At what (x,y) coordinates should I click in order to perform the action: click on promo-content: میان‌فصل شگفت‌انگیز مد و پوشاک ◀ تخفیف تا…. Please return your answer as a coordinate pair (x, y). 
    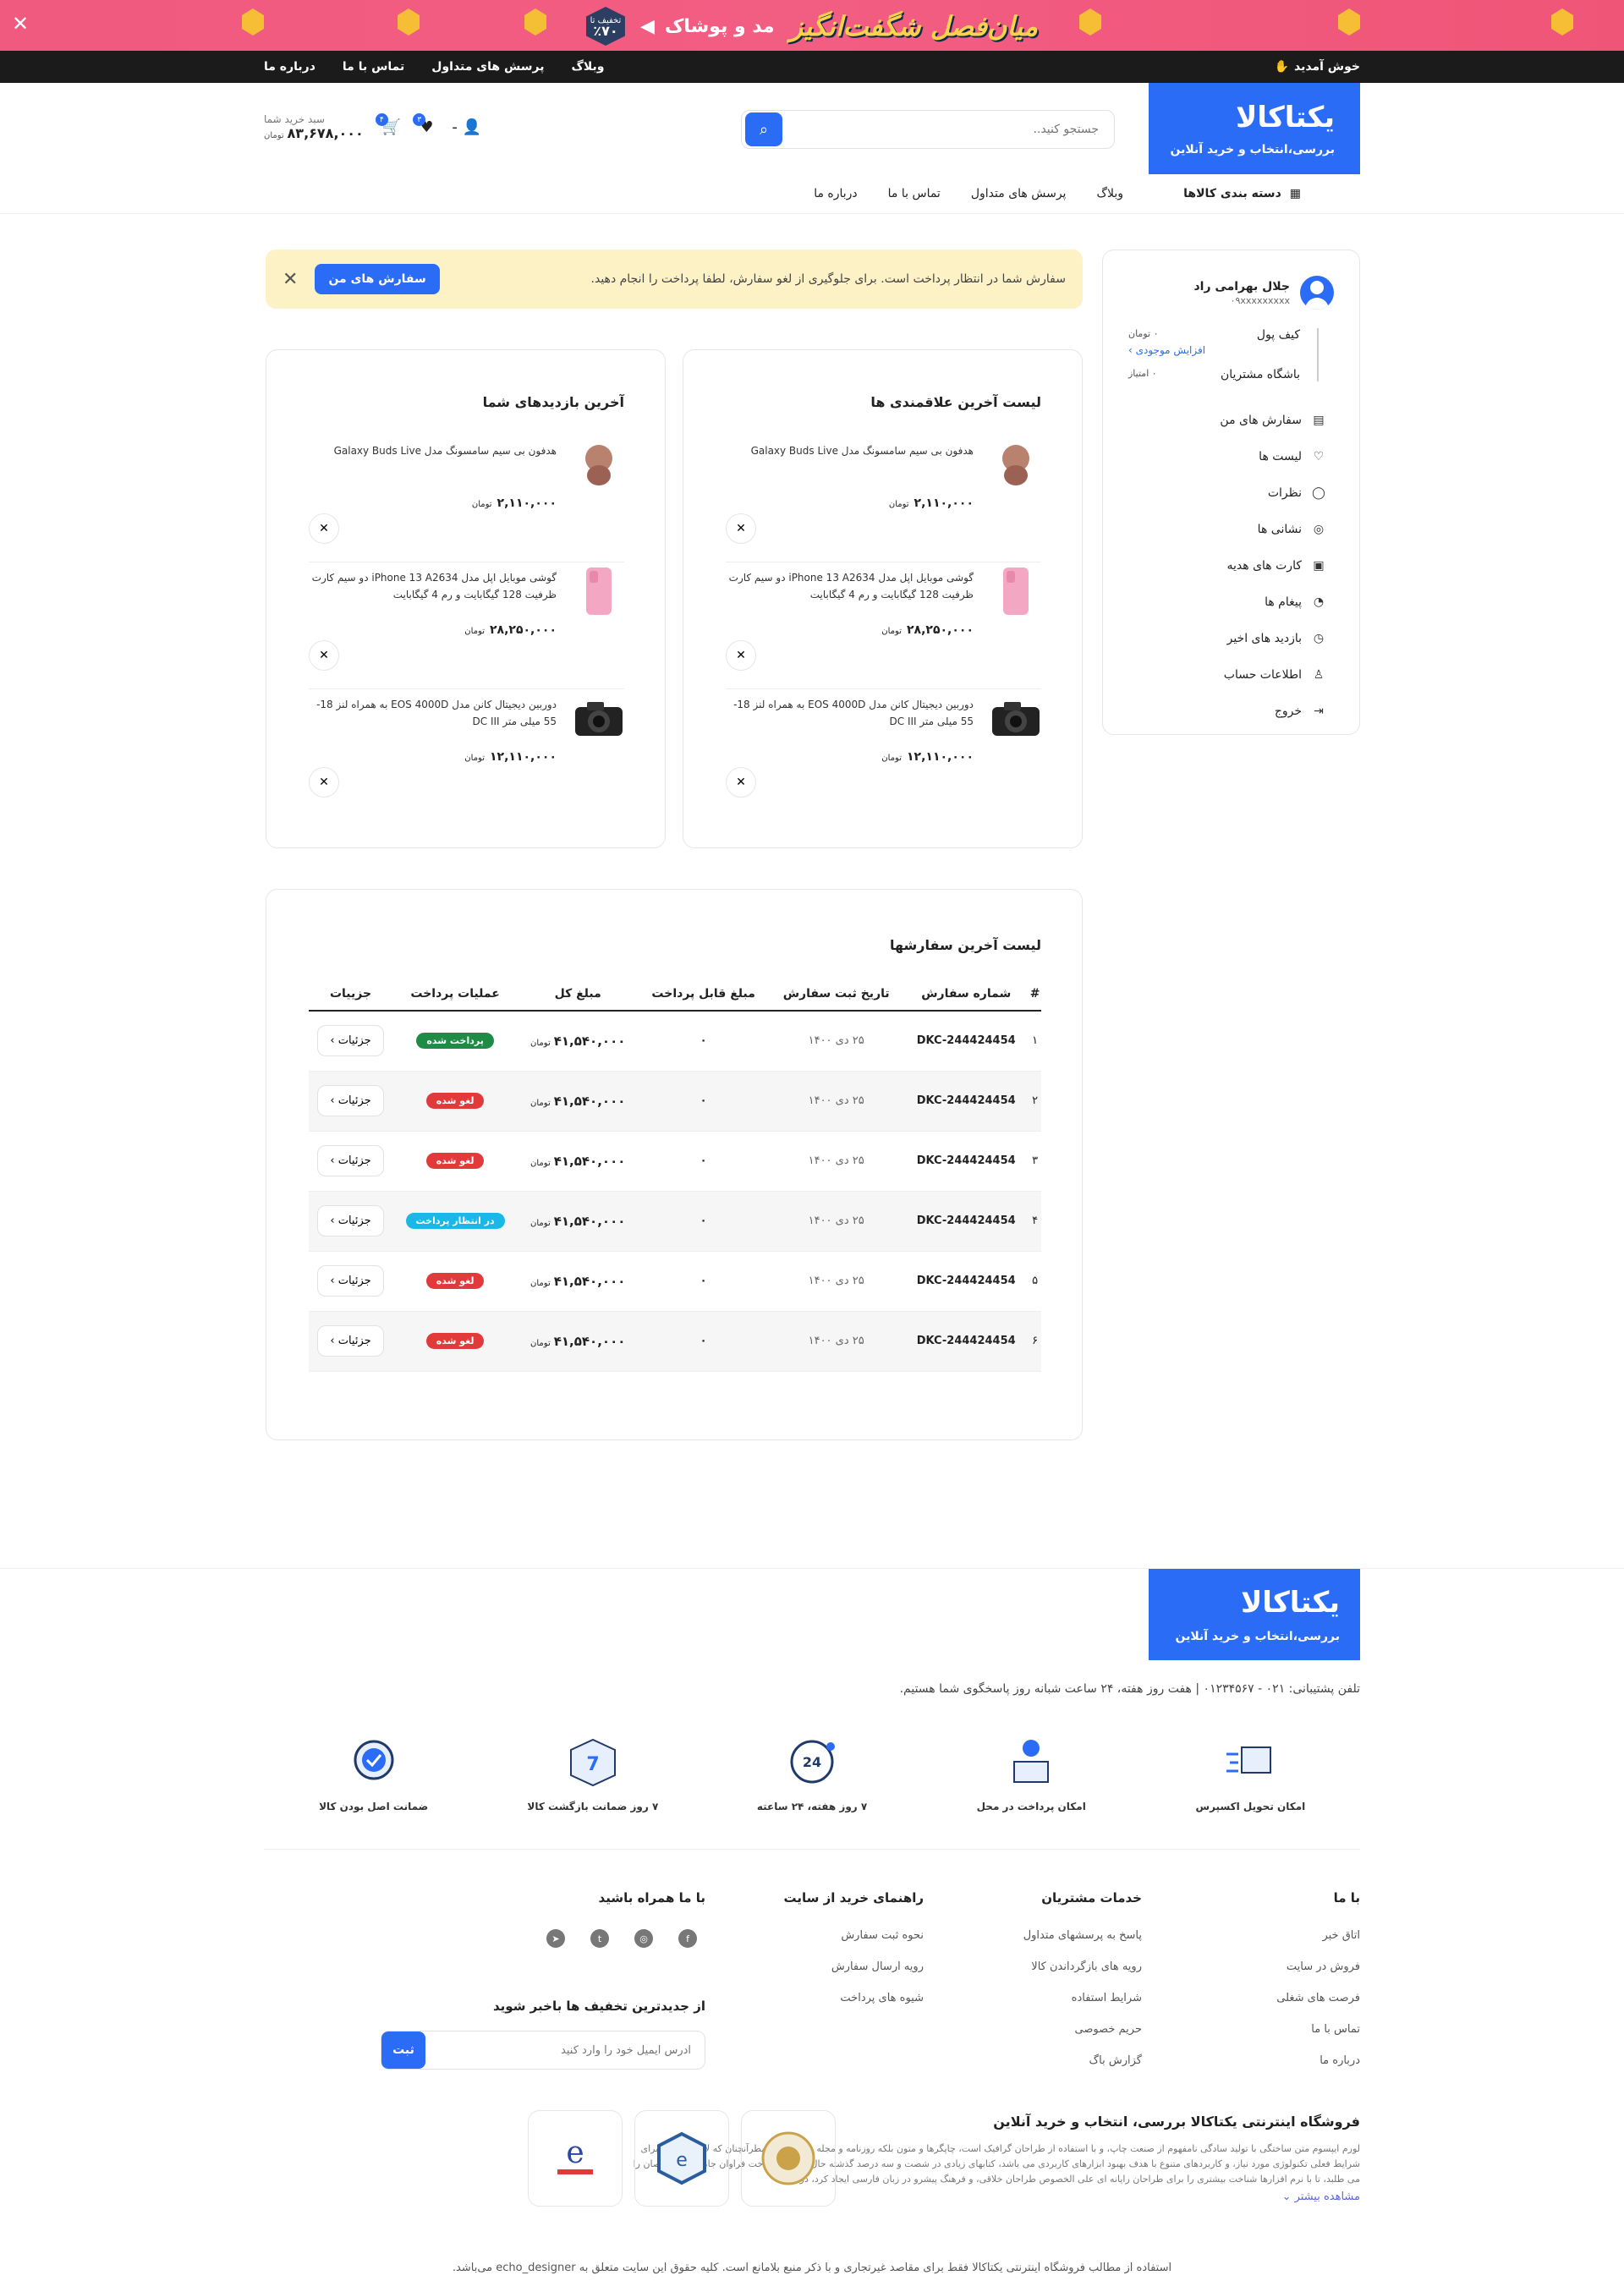
    Looking at the image, I should click on (812, 26).